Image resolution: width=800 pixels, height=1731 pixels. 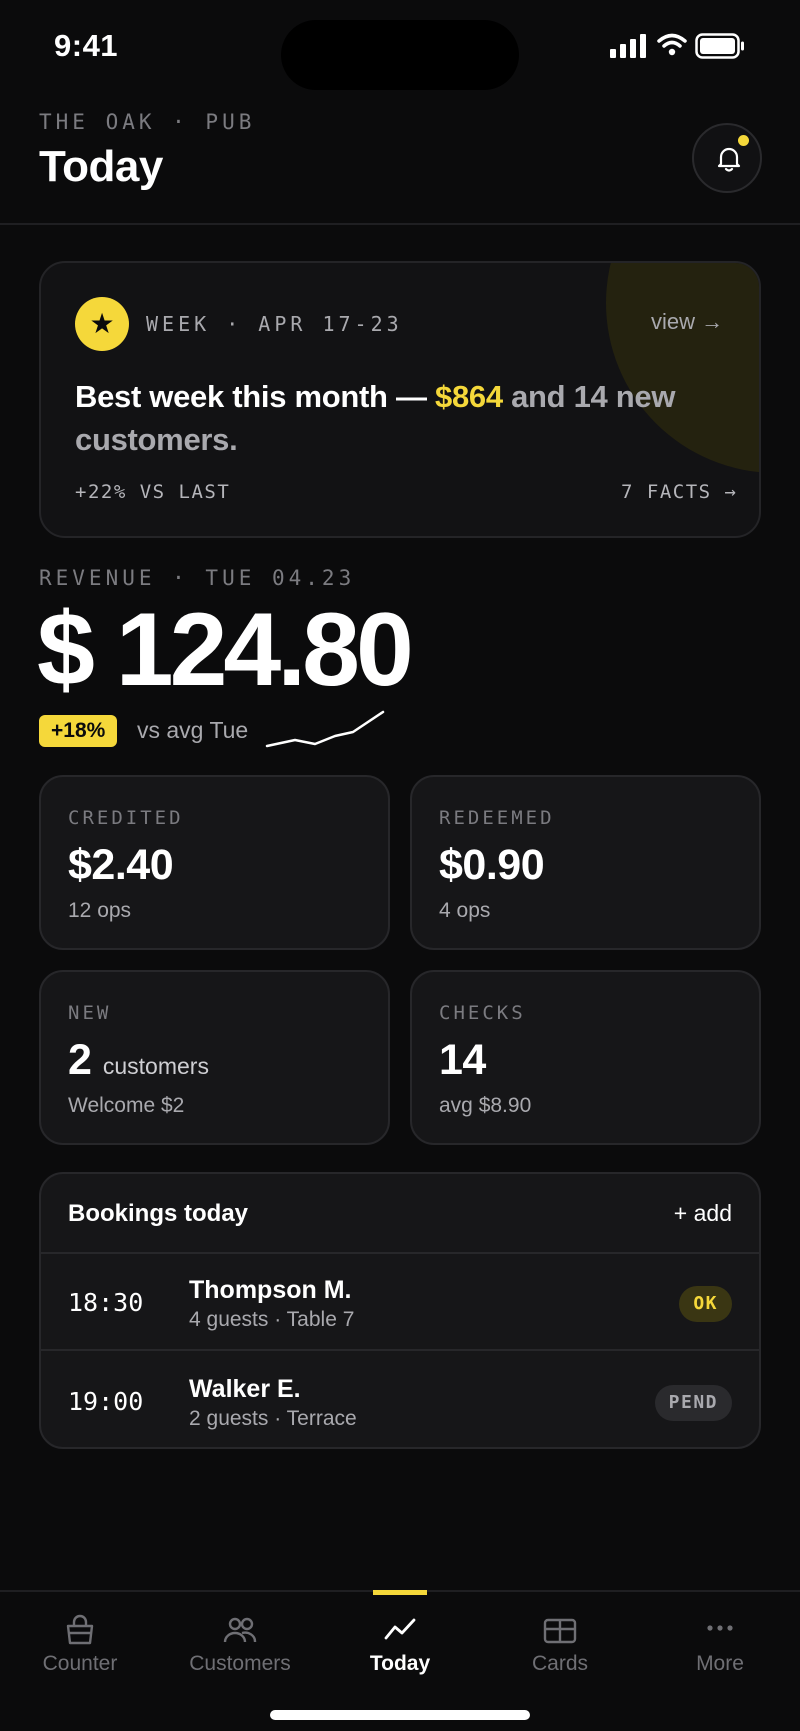 I want to click on status-badge: PEND, so click(x=693, y=1403).